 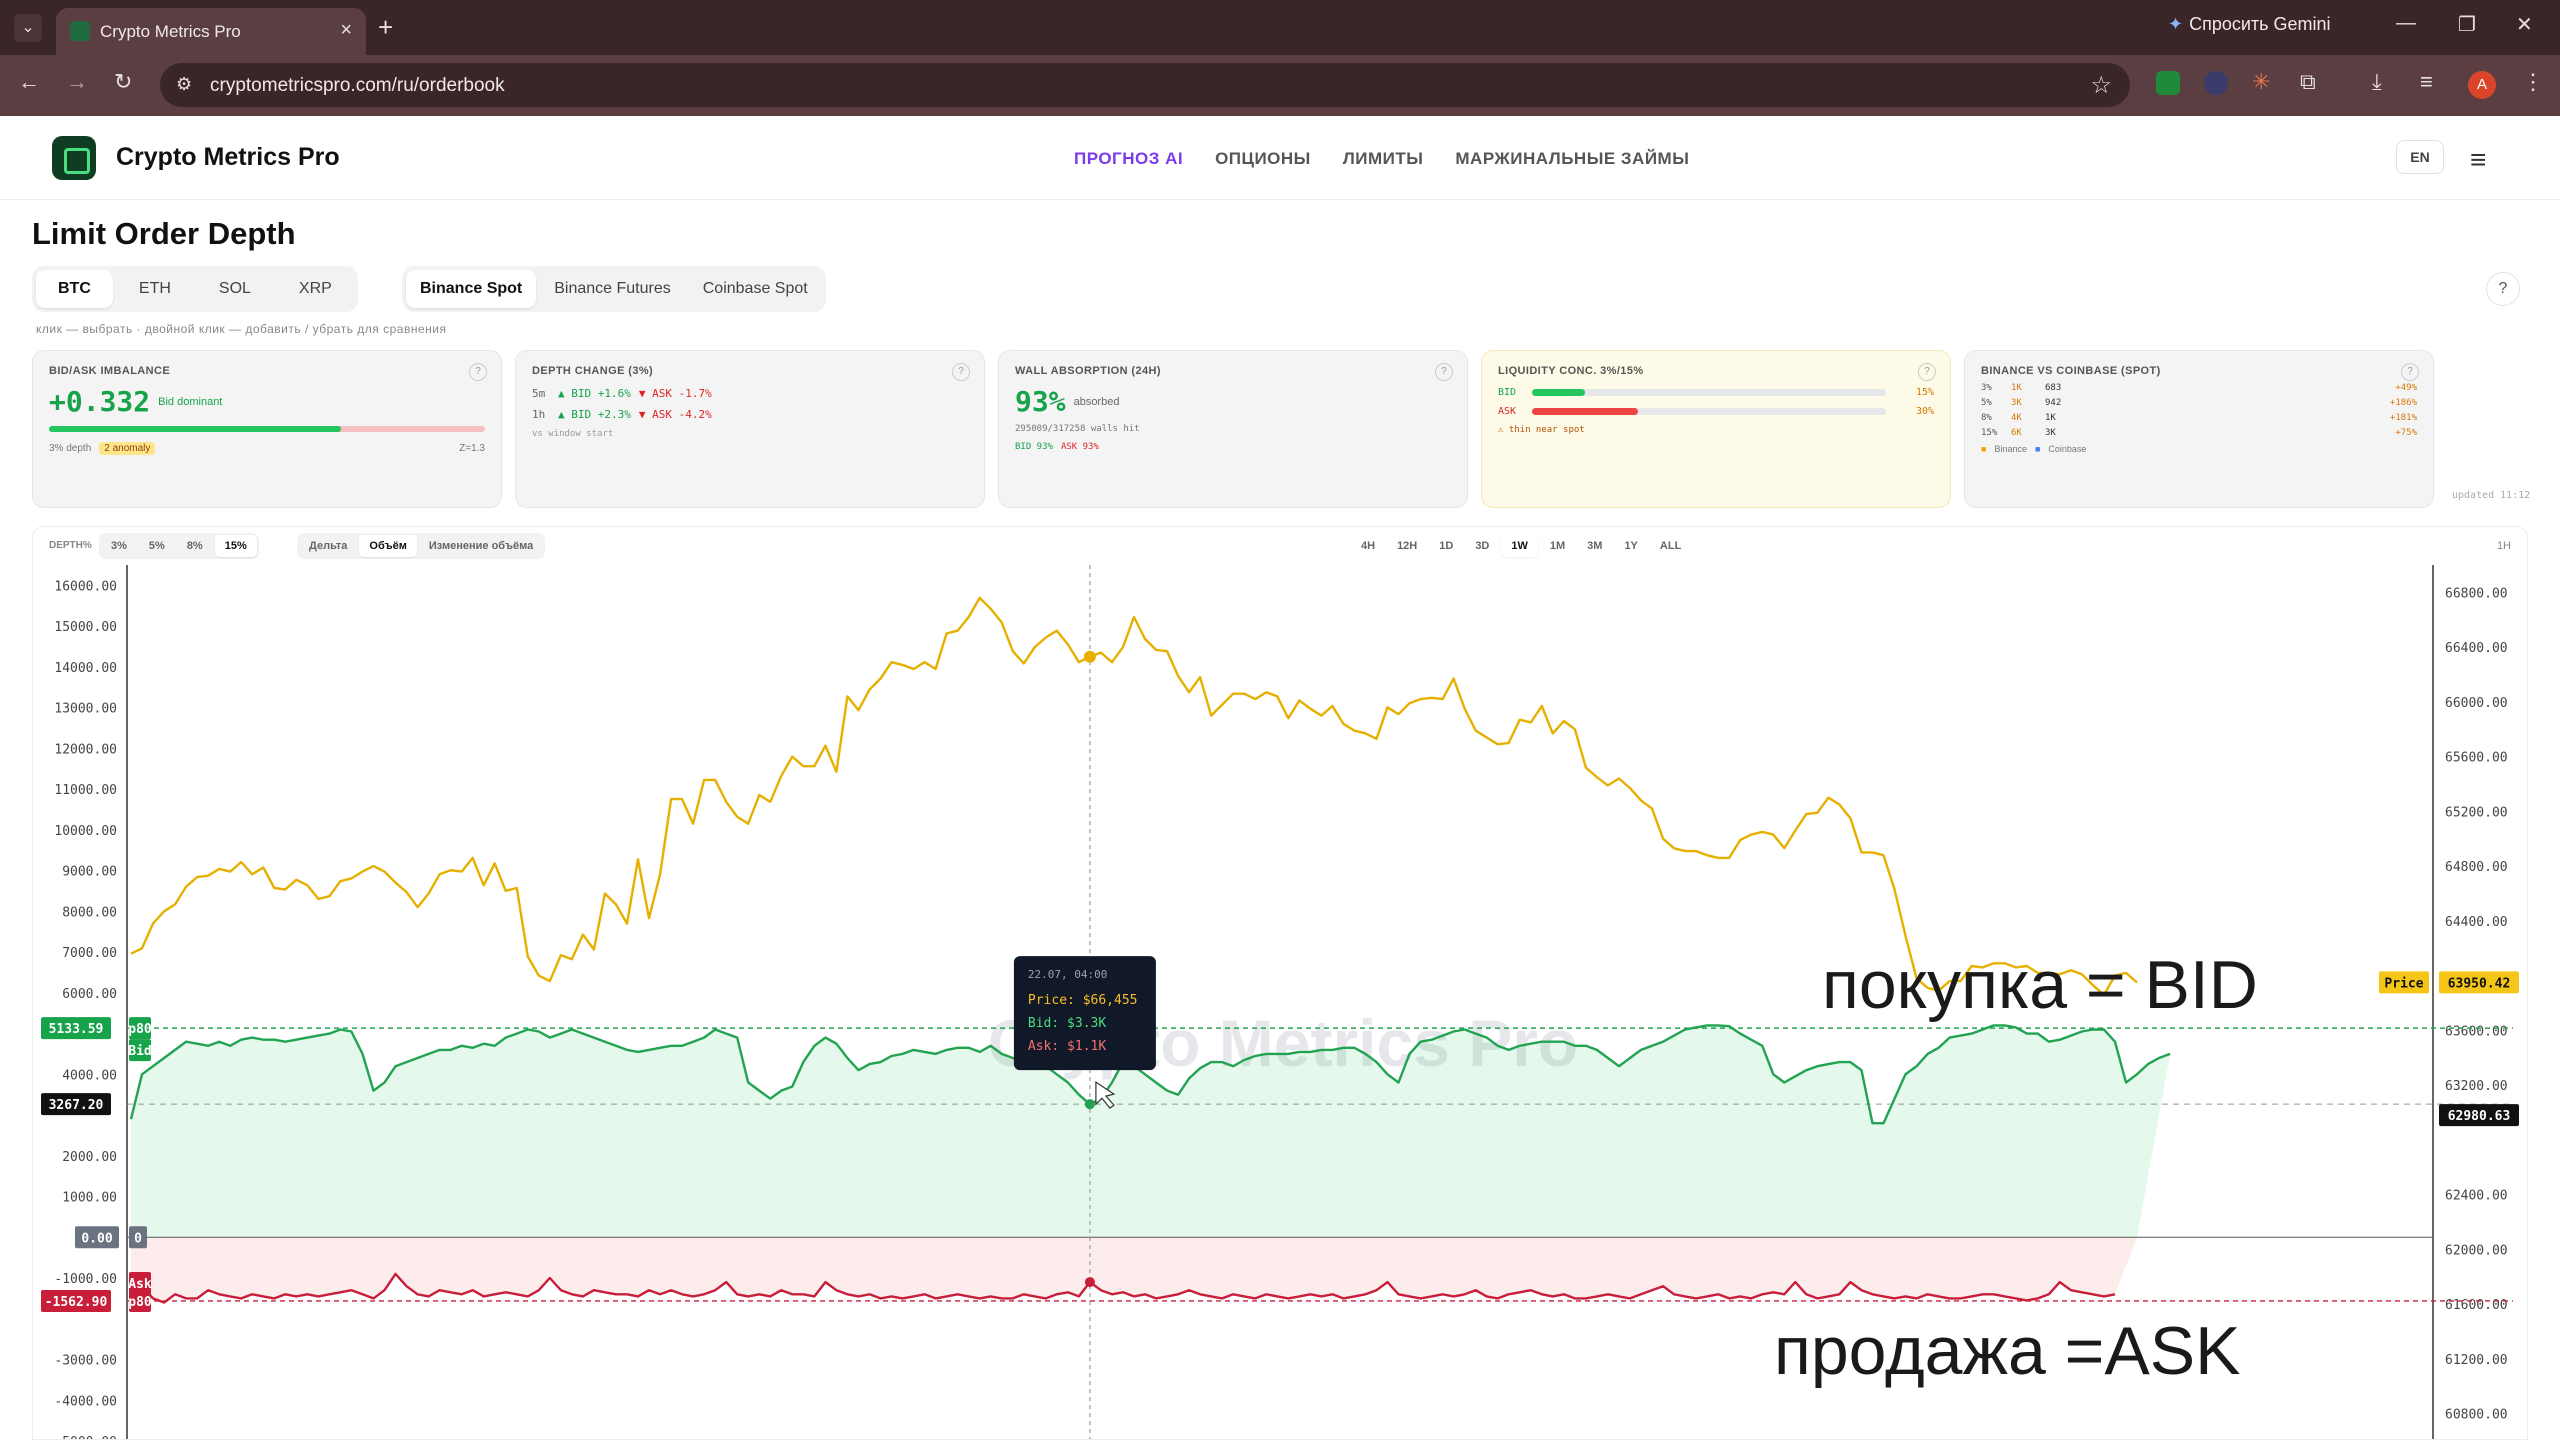 What do you see at coordinates (211, 31) in the screenshot?
I see `browser-tab: Crypto Metrics Pro ×` at bounding box center [211, 31].